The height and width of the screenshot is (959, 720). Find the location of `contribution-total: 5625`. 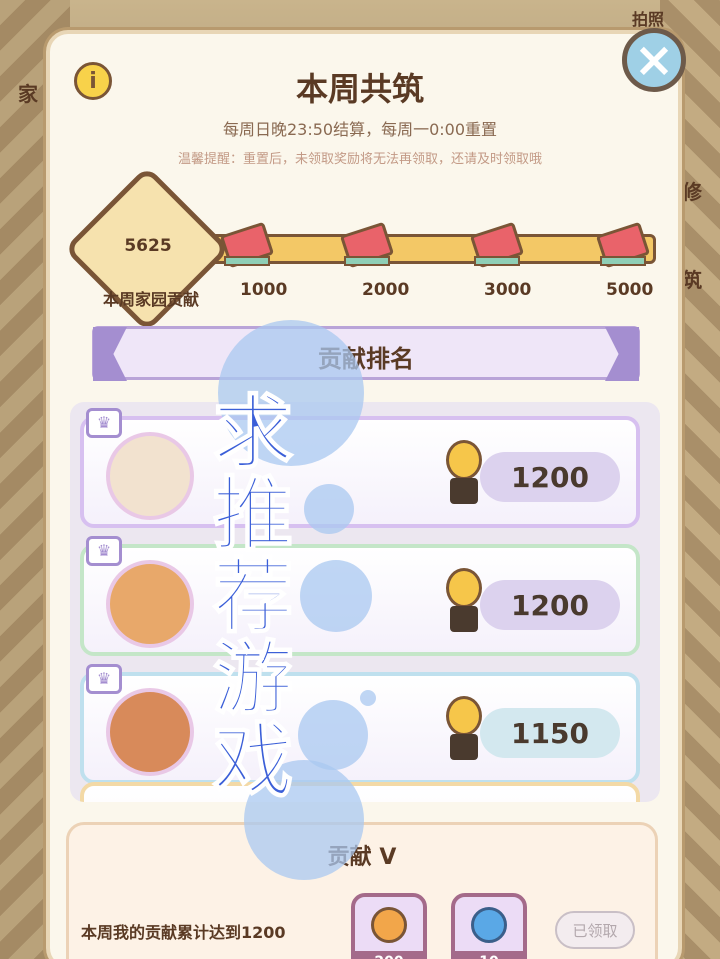

contribution-total: 5625 is located at coordinates (148, 246).